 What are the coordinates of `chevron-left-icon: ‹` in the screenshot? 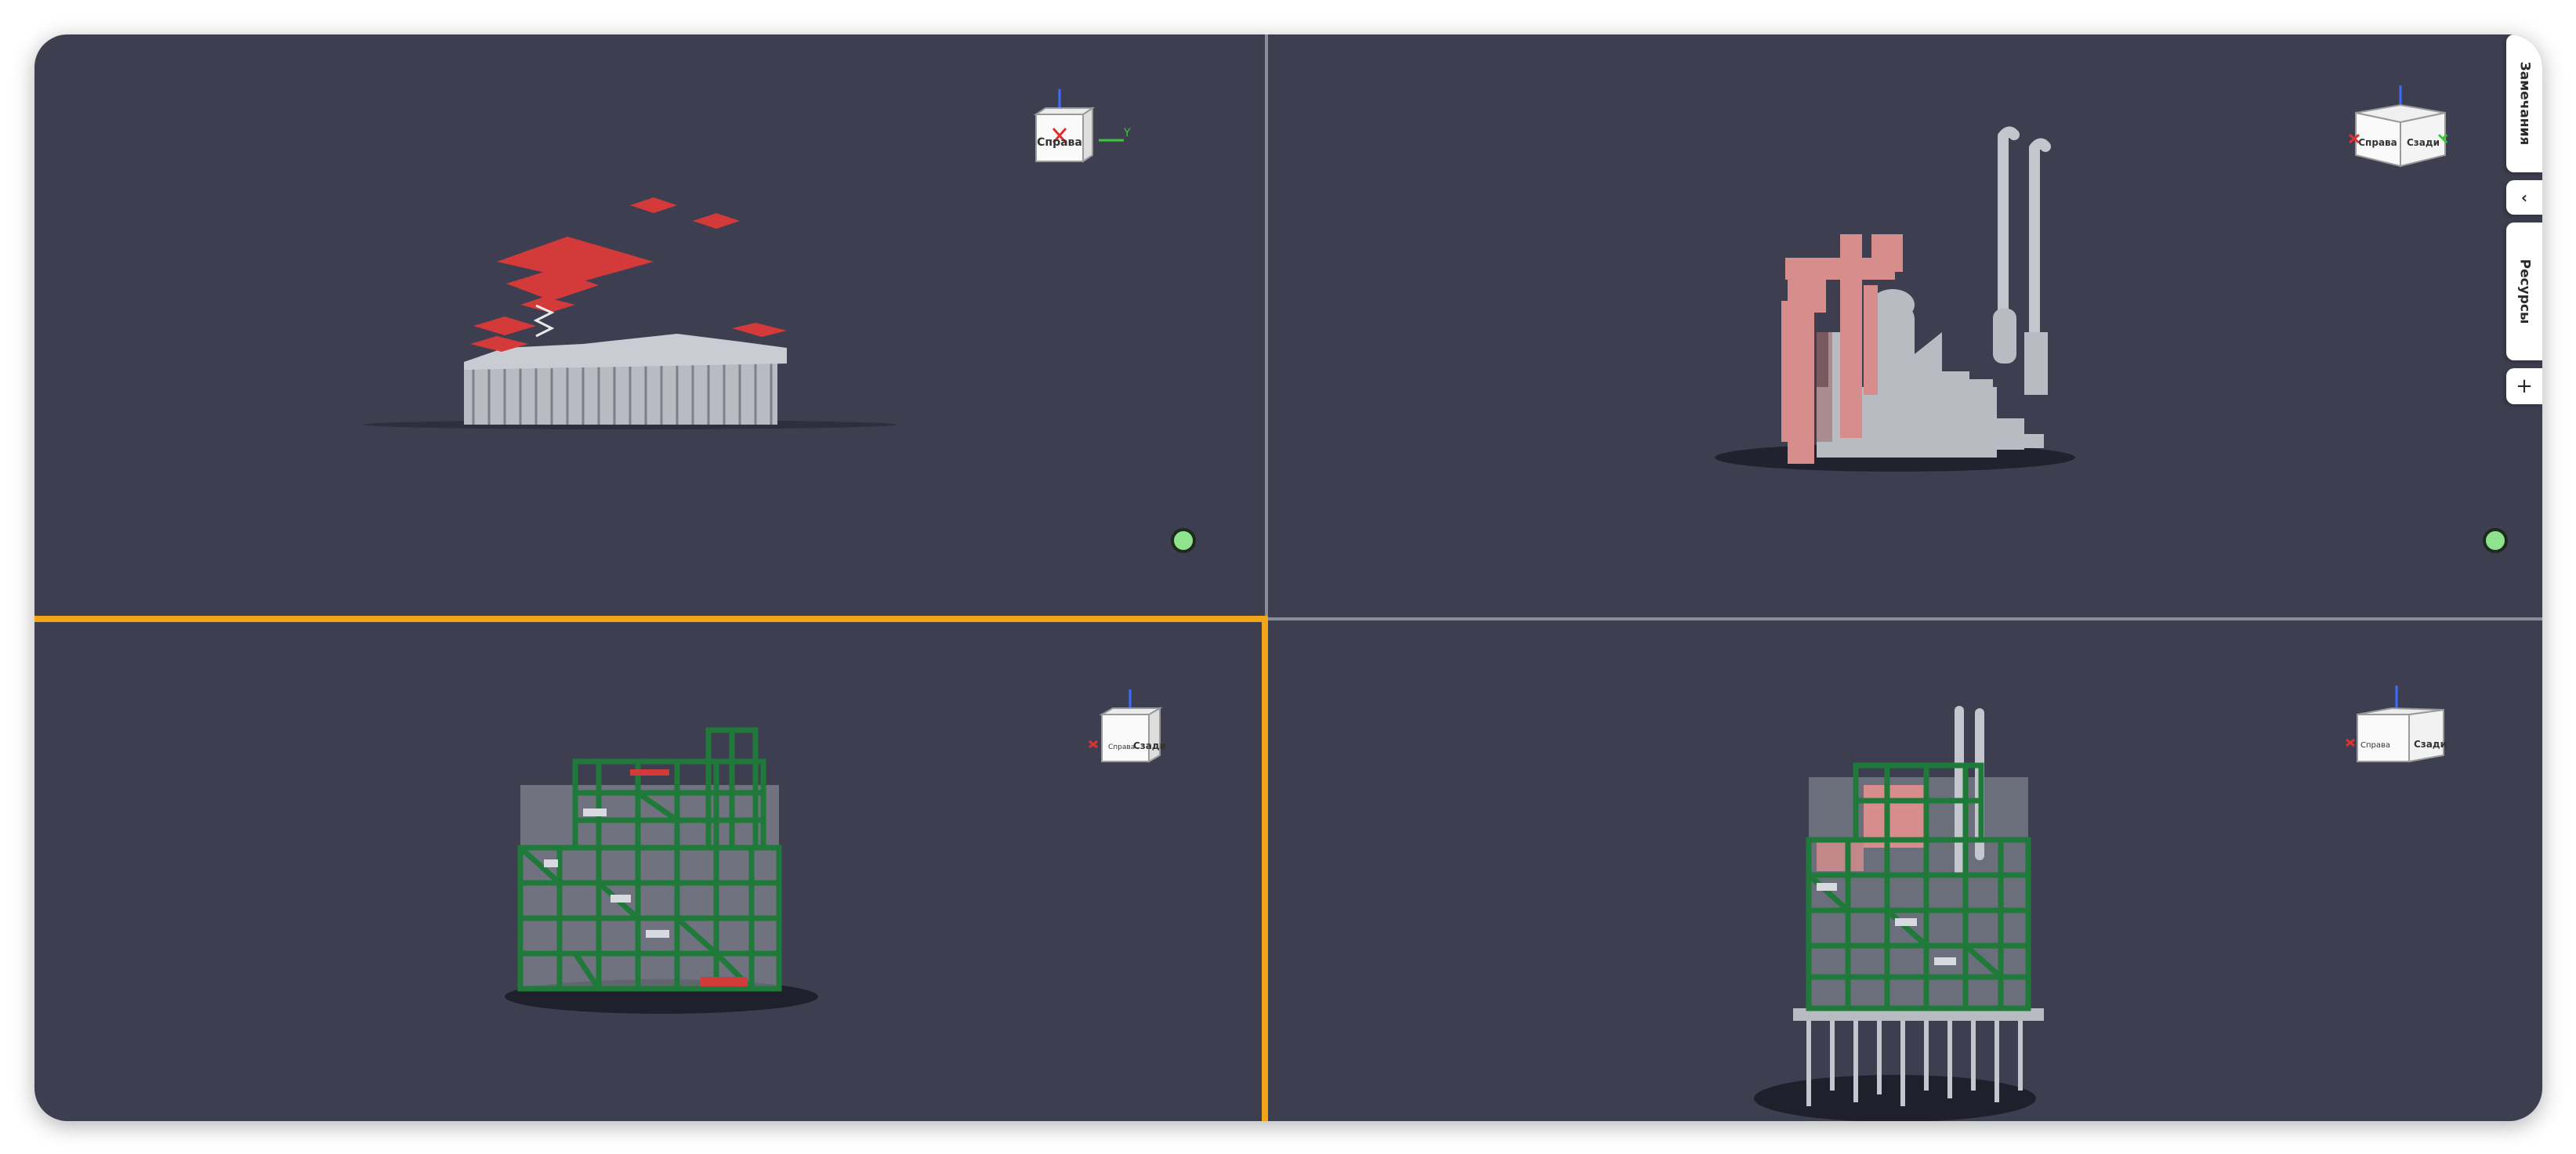 It's located at (2524, 197).